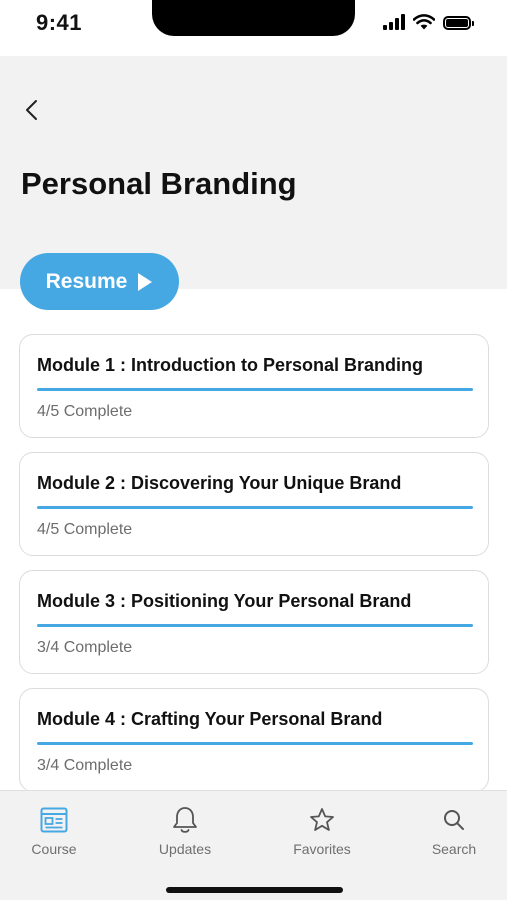  What do you see at coordinates (424, 22) in the screenshot?
I see `wifi-icon` at bounding box center [424, 22].